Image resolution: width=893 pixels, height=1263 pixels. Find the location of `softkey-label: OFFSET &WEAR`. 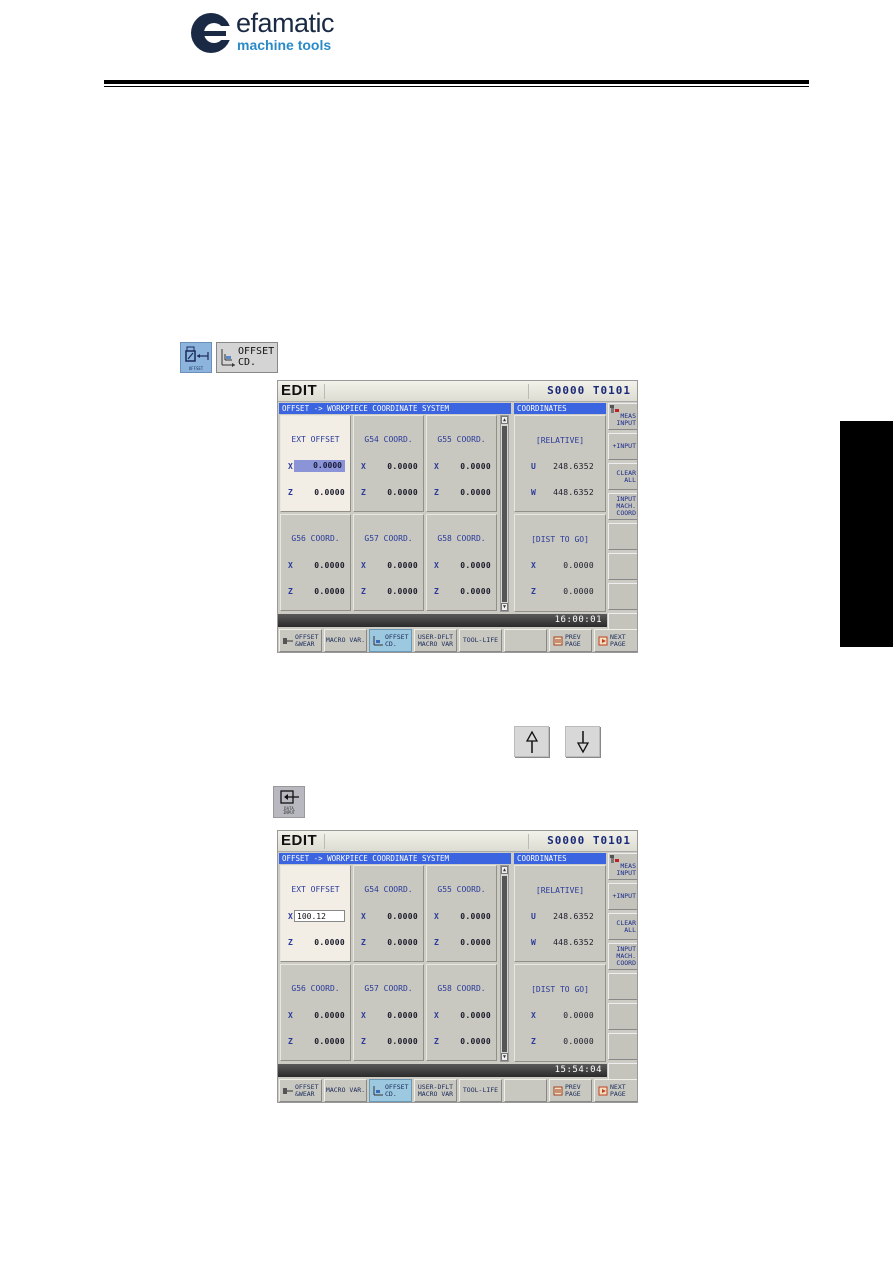

softkey-label: OFFSET &WEAR is located at coordinates (307, 1090).